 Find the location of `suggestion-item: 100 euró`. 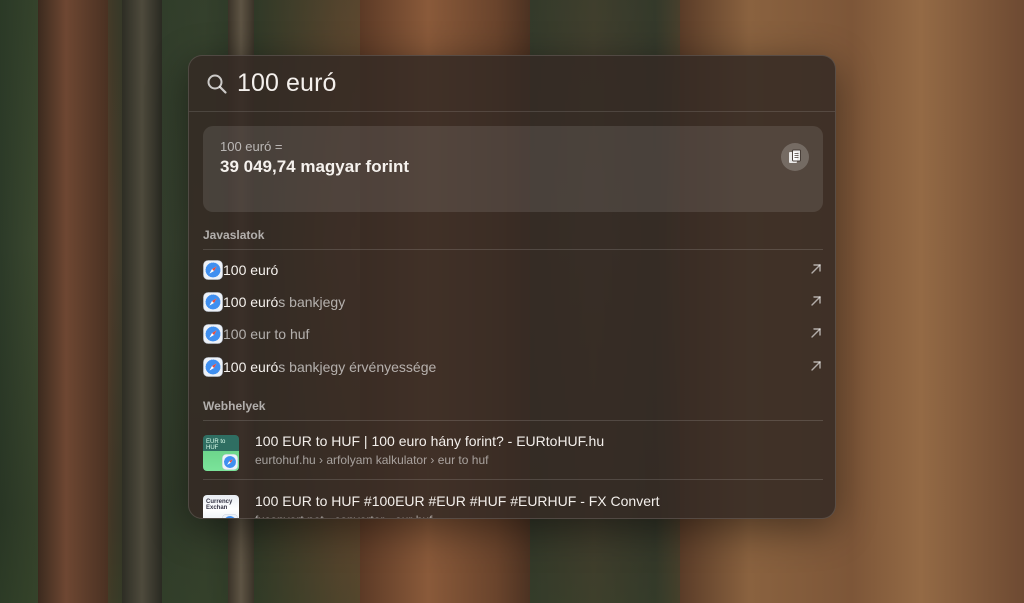

suggestion-item: 100 euró is located at coordinates (513, 270).